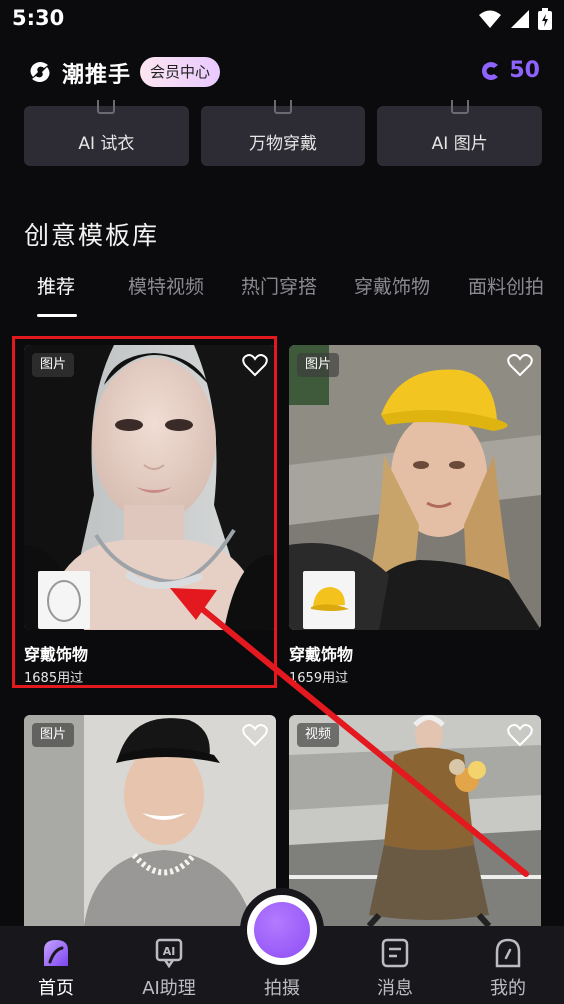  What do you see at coordinates (282, 19) in the screenshot?
I see `status-bar: 5:30` at bounding box center [282, 19].